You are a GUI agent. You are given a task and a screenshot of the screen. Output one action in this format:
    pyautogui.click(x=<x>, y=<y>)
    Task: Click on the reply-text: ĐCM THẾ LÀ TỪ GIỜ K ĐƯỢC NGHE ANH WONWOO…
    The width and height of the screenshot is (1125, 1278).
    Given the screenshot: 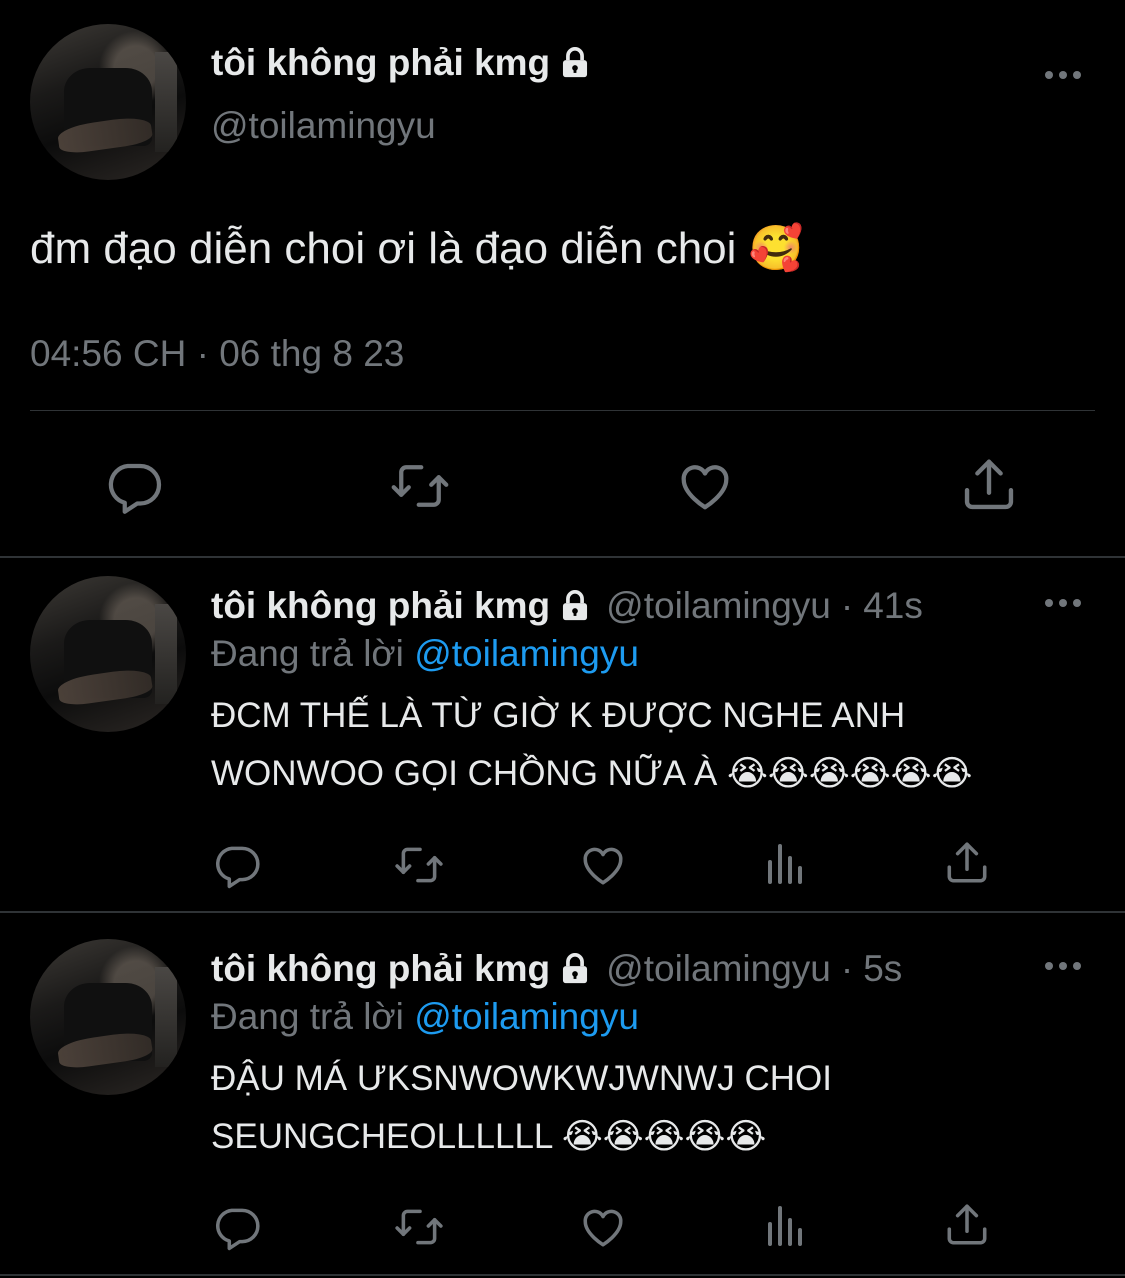 What is the action you would take?
    pyautogui.click(x=591, y=745)
    